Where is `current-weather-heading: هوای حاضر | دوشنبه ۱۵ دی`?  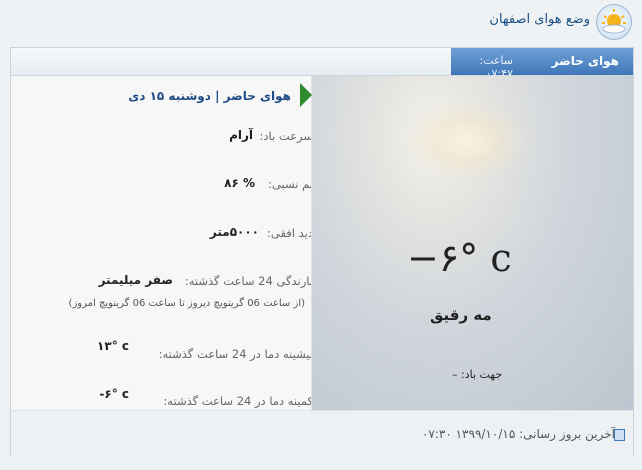
current-weather-heading: هوای حاضر | دوشنبه ۱۵ دی is located at coordinates (209, 96).